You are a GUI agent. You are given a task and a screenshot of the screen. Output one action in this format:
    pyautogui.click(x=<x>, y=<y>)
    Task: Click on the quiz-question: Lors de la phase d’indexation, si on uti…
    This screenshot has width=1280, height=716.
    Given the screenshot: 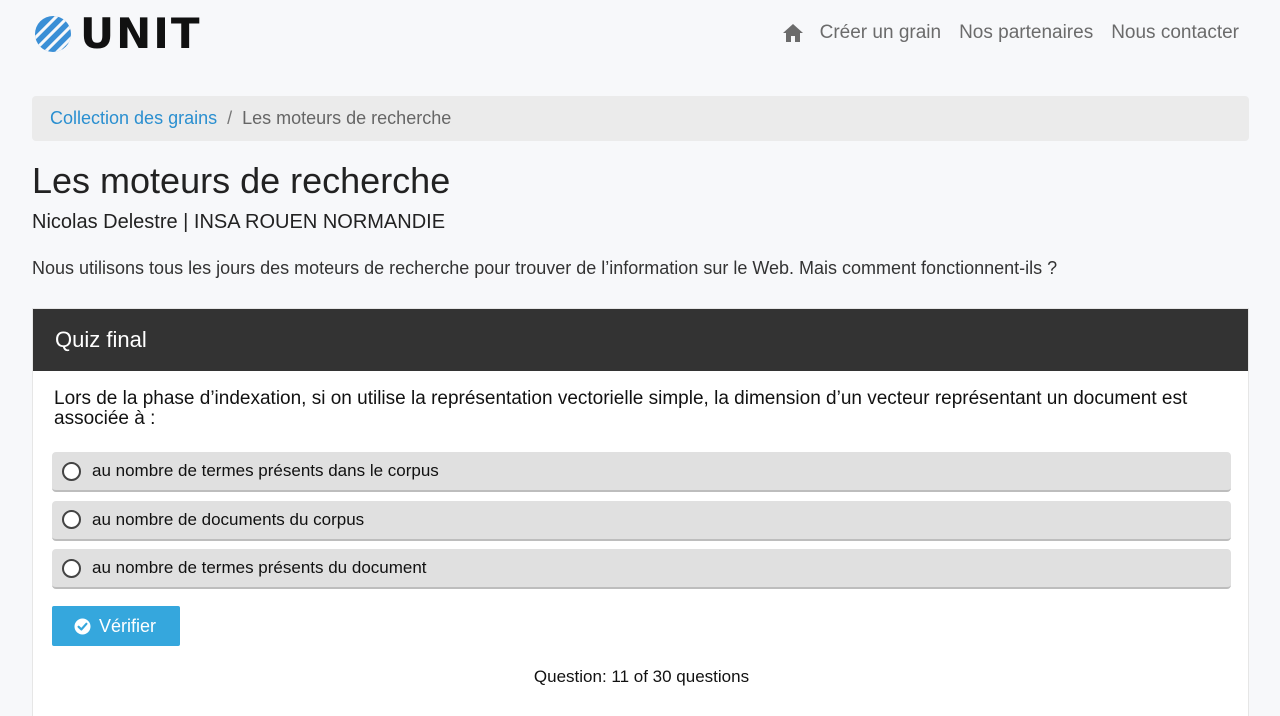 What is the action you would take?
    pyautogui.click(x=621, y=408)
    